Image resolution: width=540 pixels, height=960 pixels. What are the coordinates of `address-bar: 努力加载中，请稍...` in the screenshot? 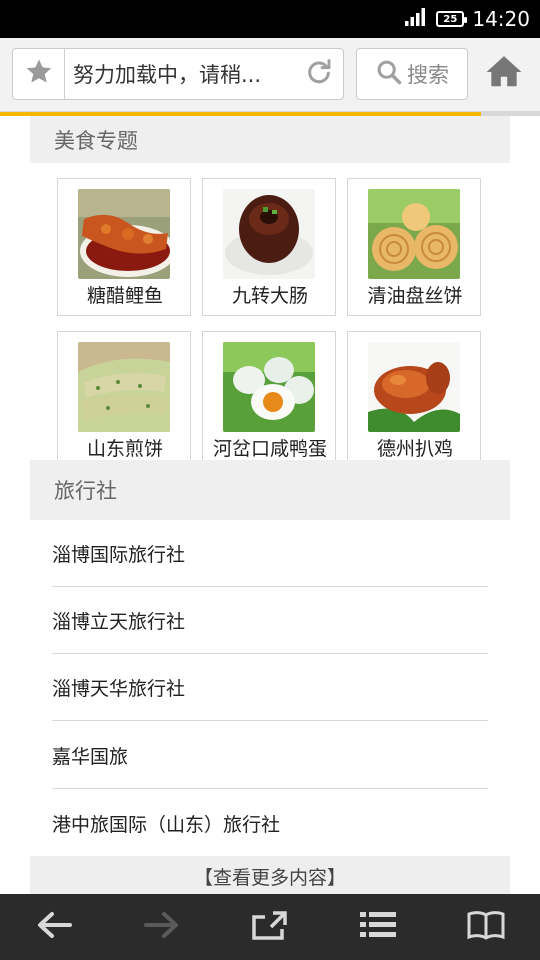 It's located at (178, 74).